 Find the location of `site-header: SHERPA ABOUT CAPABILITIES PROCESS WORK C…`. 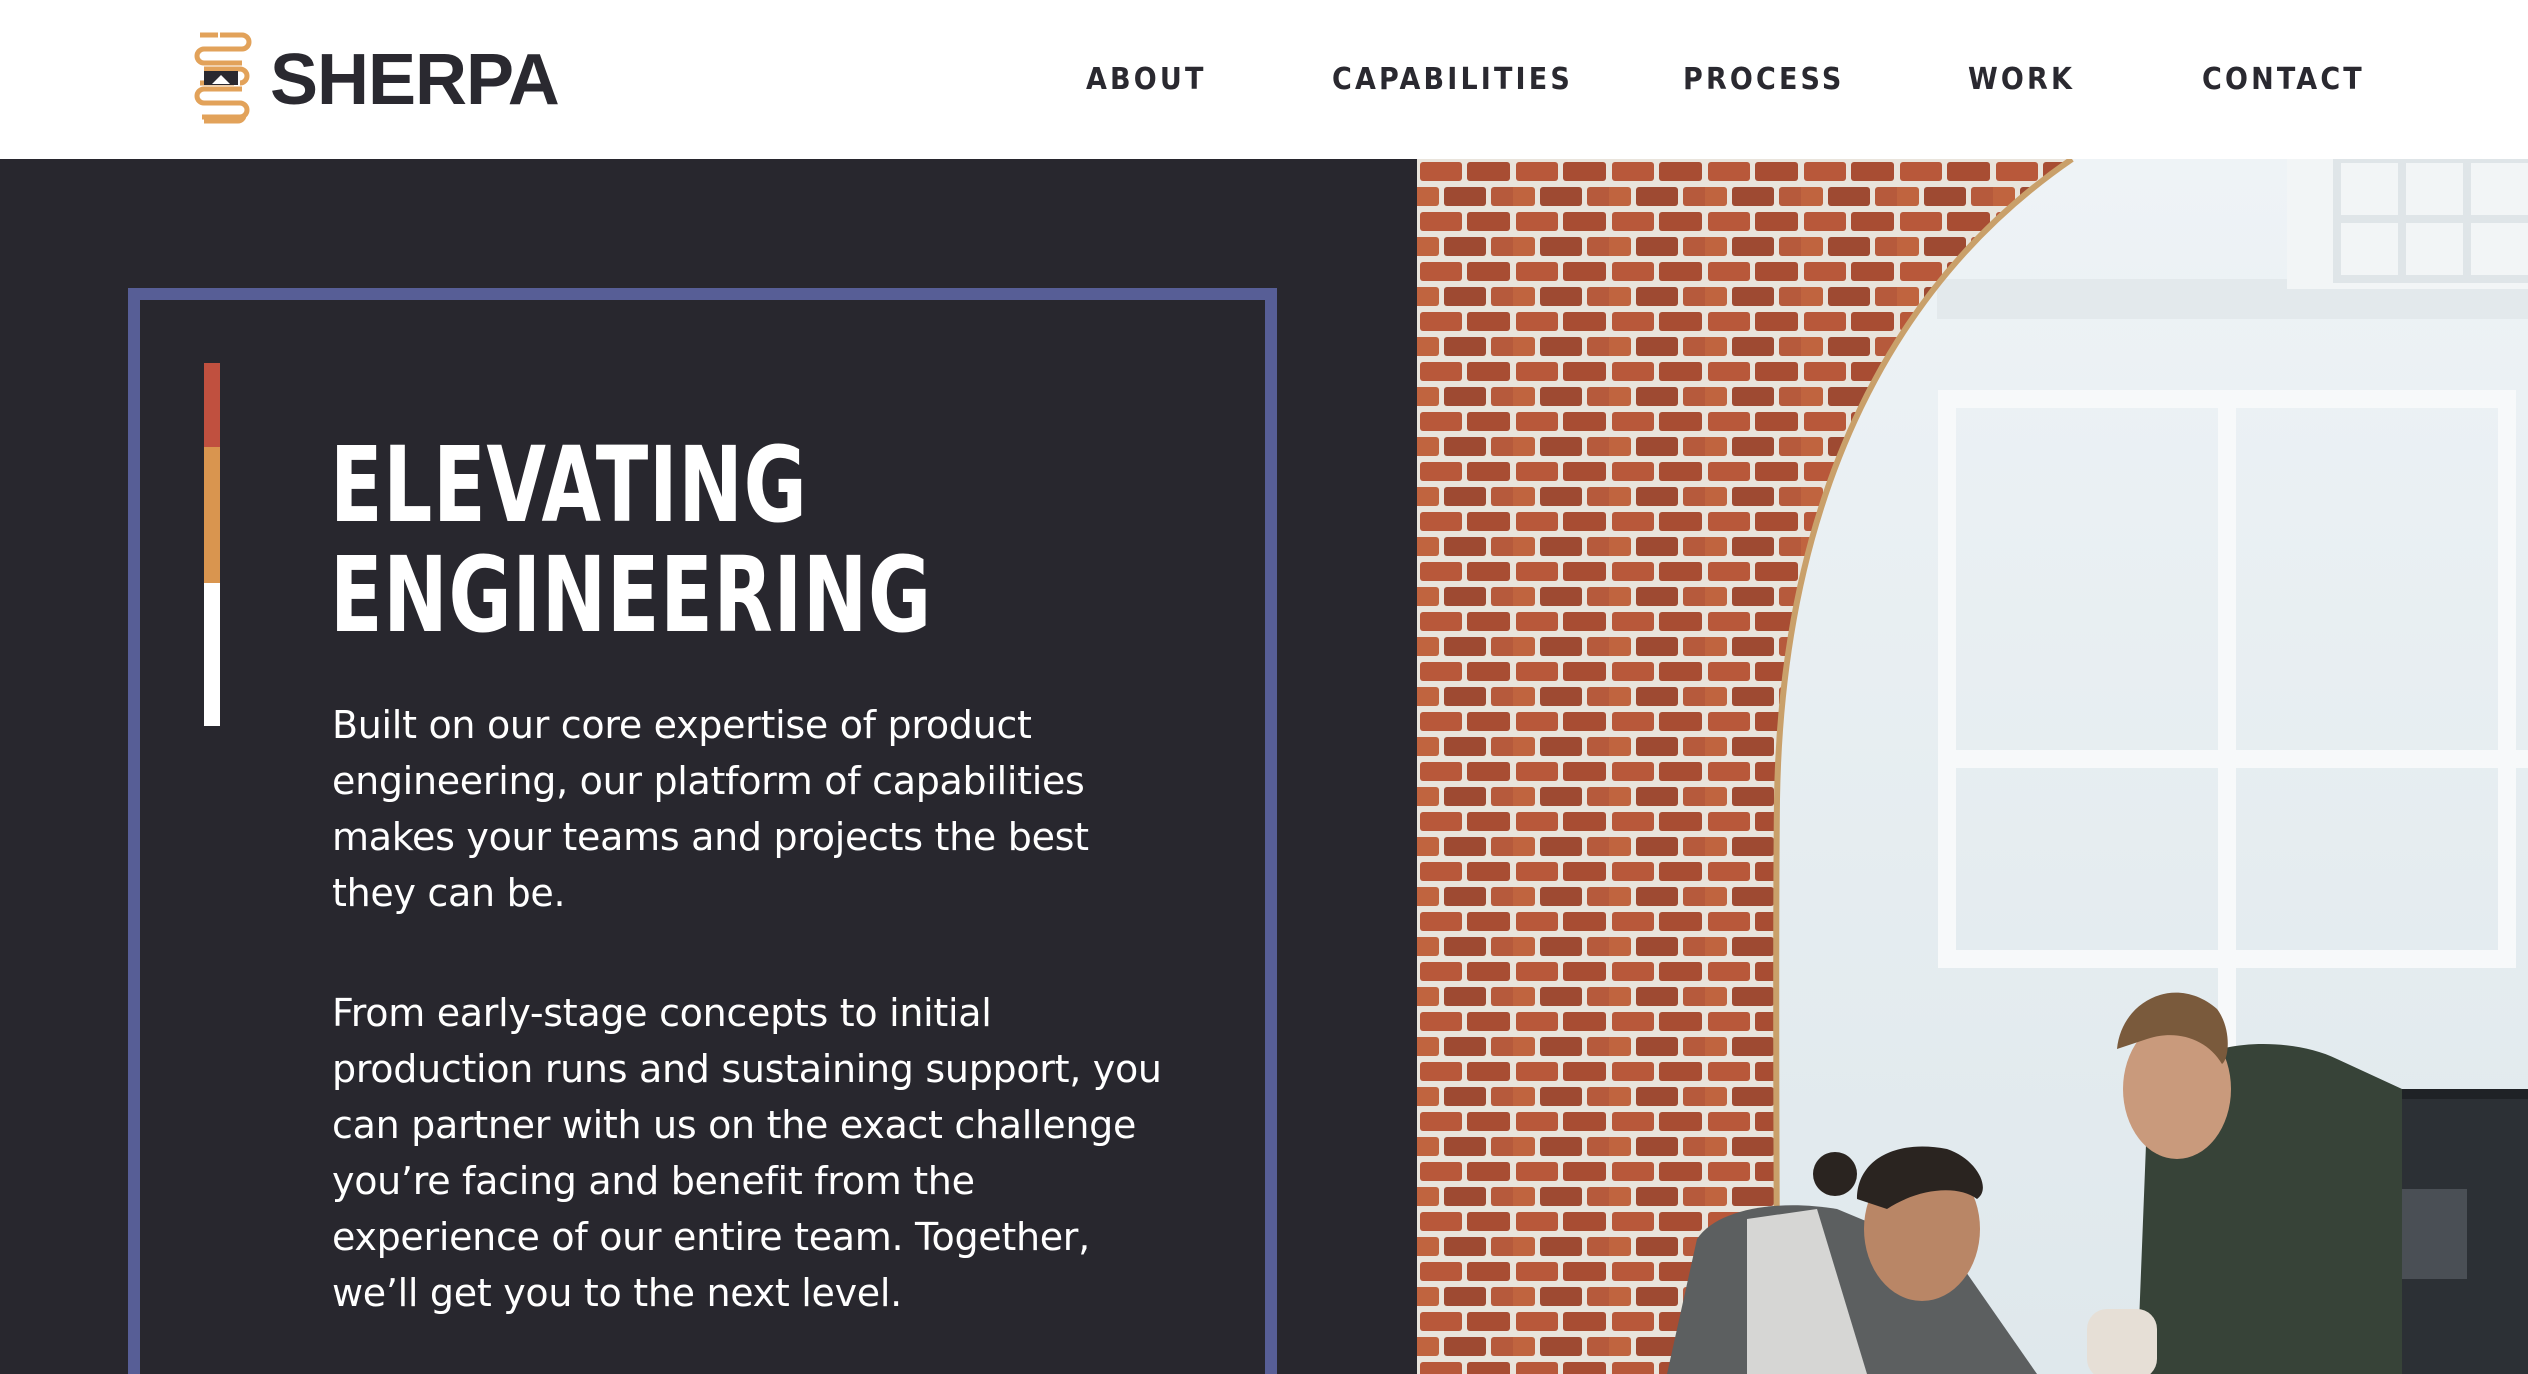

site-header: SHERPA ABOUT CAPABILITIES PROCESS WORK C… is located at coordinates (1264, 79).